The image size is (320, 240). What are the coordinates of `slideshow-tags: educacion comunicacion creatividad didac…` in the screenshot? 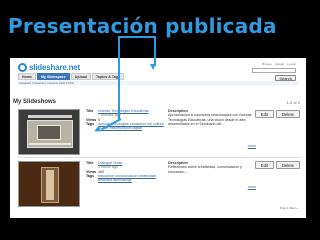 It's located at (133, 178).